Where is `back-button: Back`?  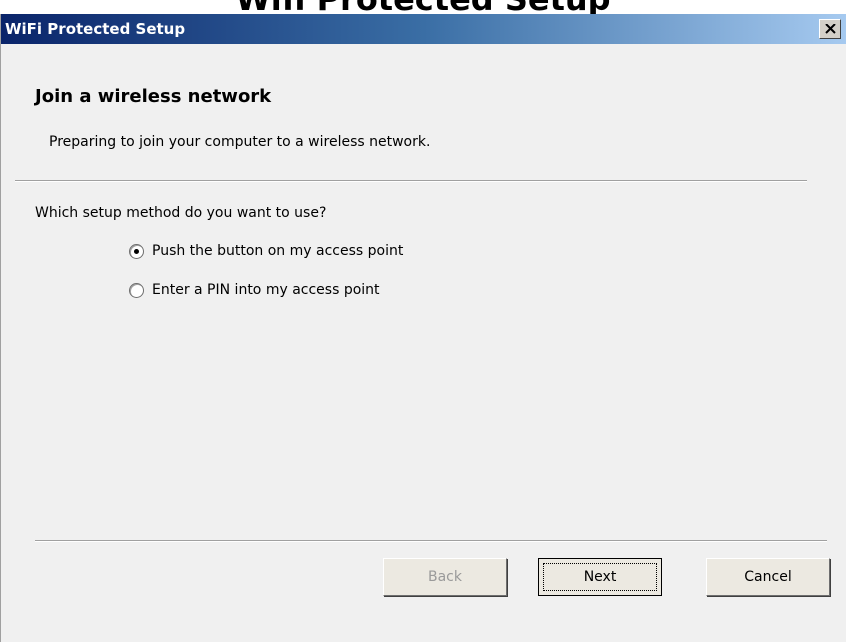 back-button: Back is located at coordinates (445, 577).